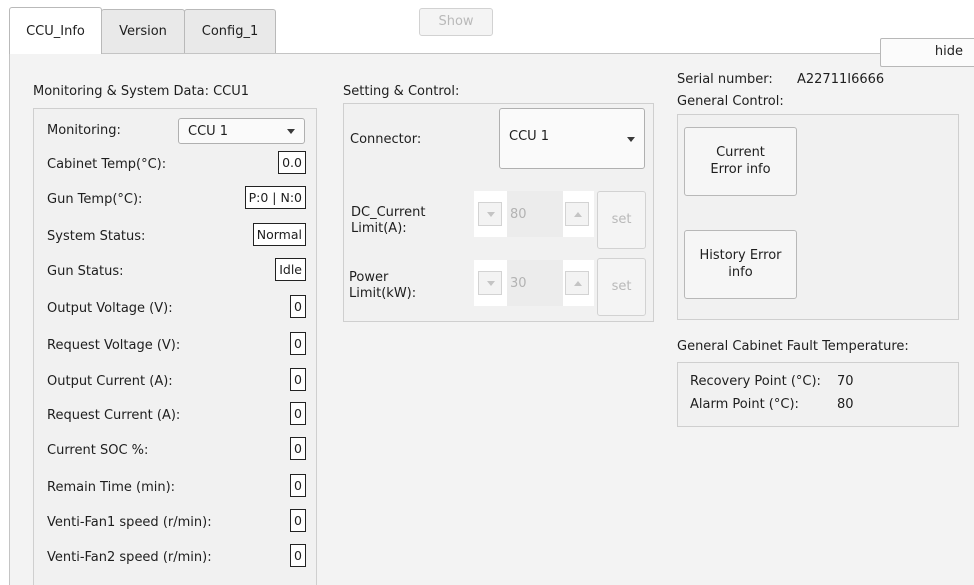  I want to click on power-limit-spinbox: 30, so click(534, 283).